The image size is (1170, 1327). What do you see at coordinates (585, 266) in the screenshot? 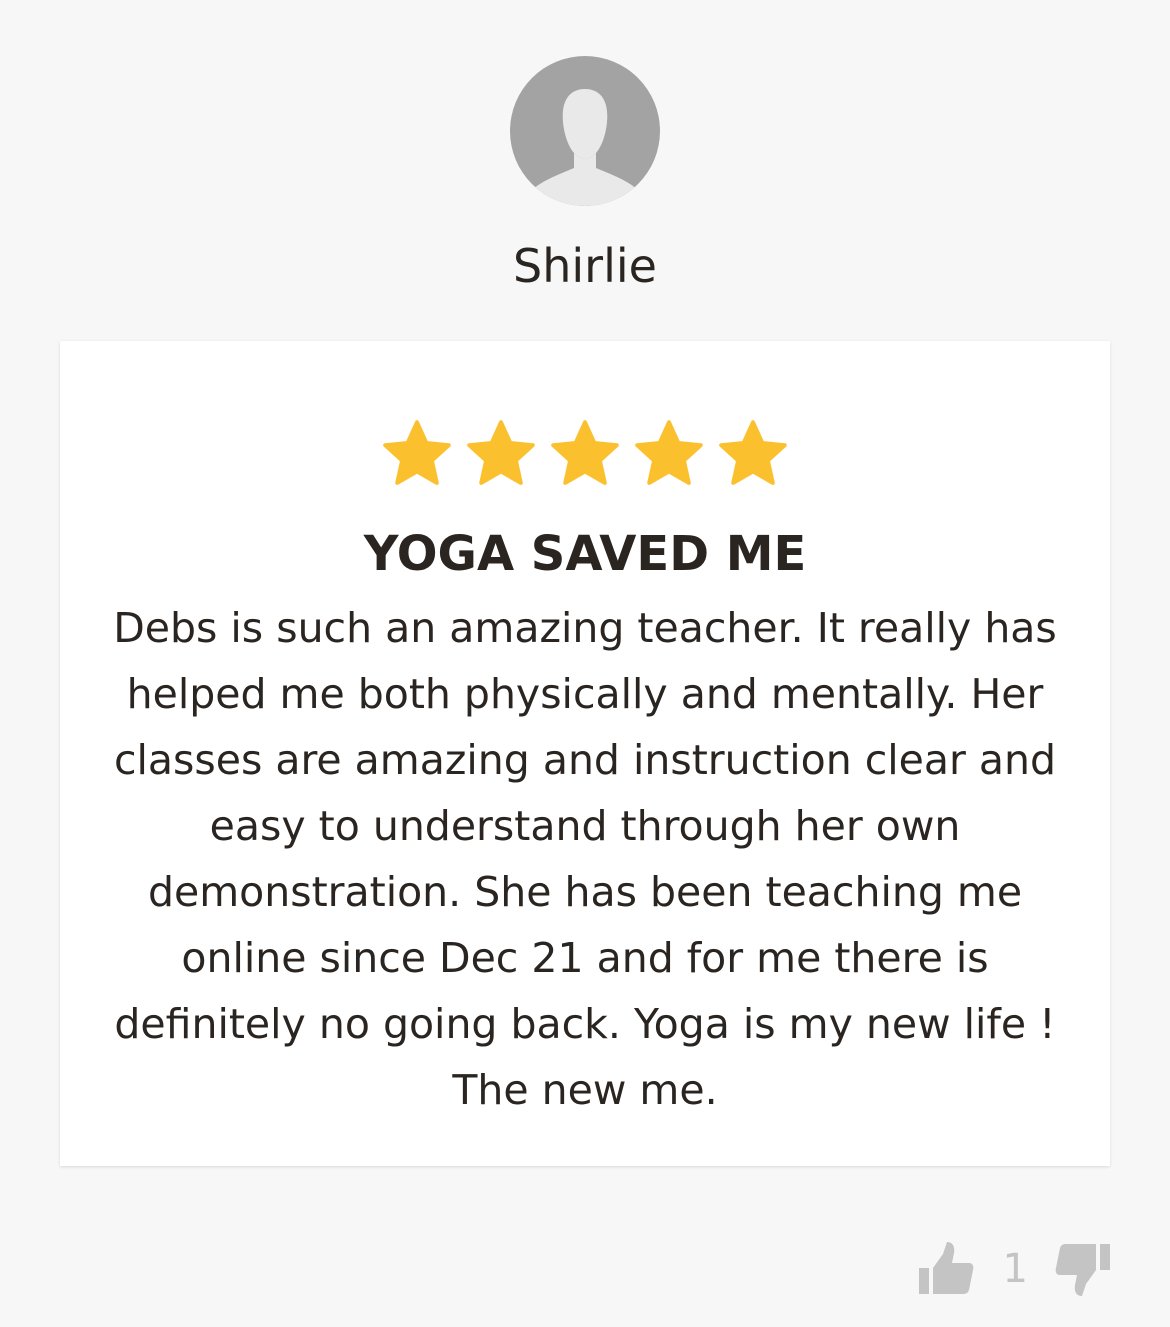
I see `reviewer-name: Shirlie` at bounding box center [585, 266].